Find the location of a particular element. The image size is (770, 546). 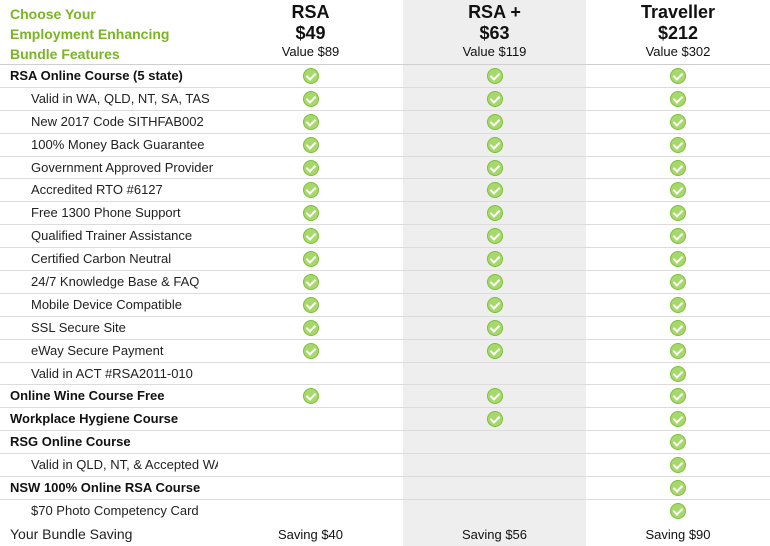

feature-label: SSL Secure Site is located at coordinates (78, 327).